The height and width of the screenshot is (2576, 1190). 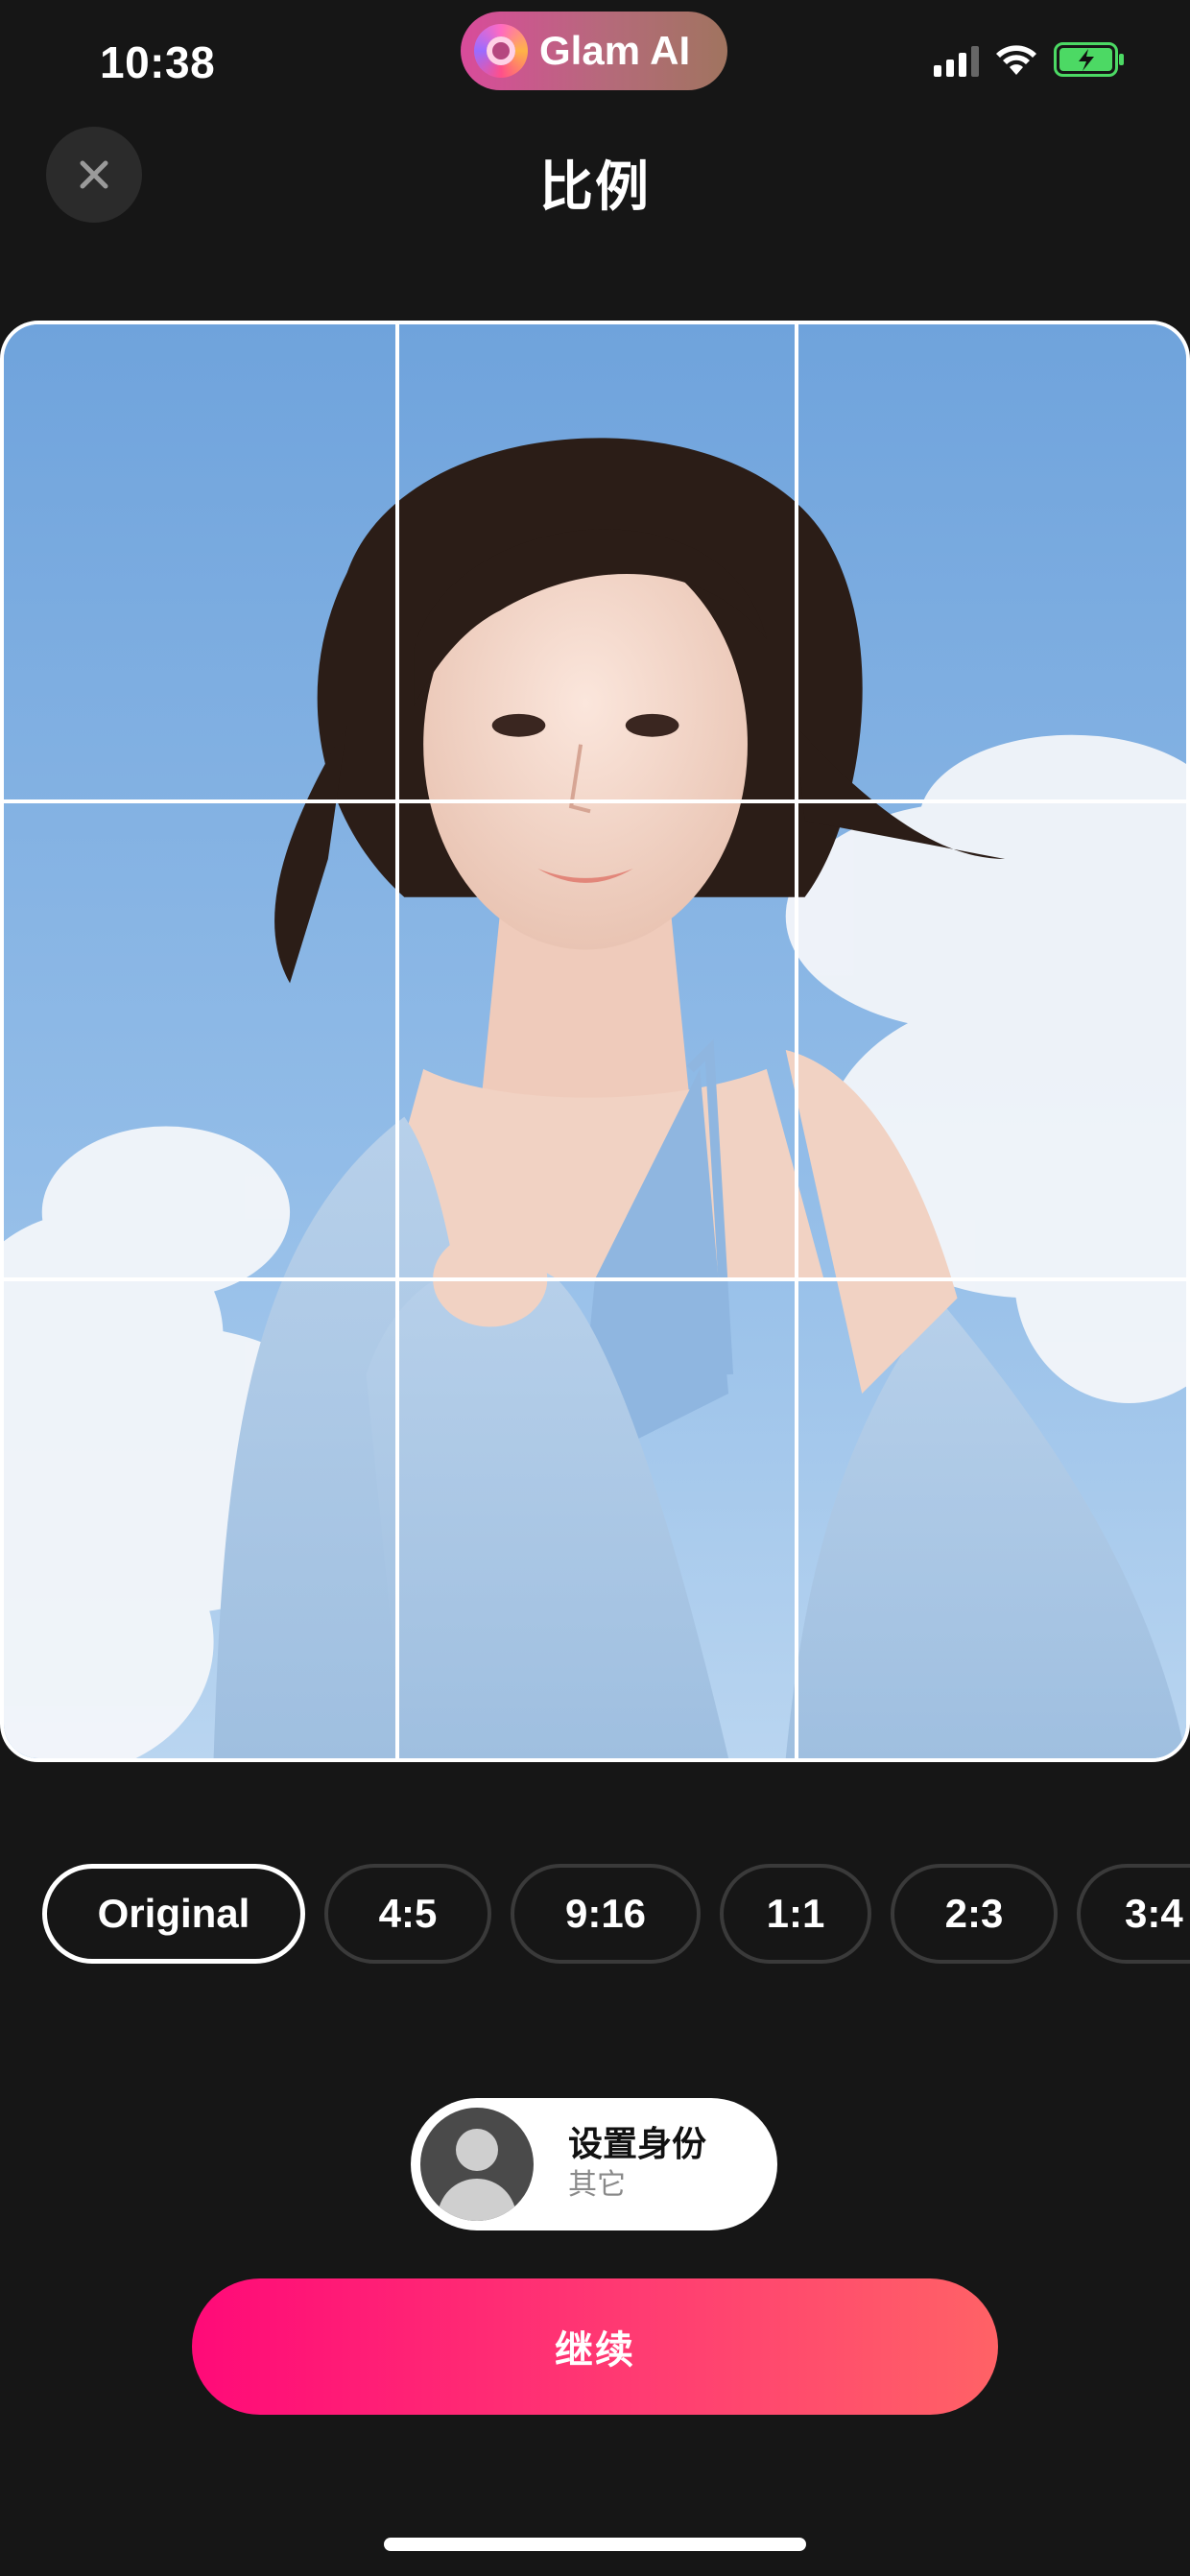 I want to click on default-avatar-icon, so click(x=477, y=2164).